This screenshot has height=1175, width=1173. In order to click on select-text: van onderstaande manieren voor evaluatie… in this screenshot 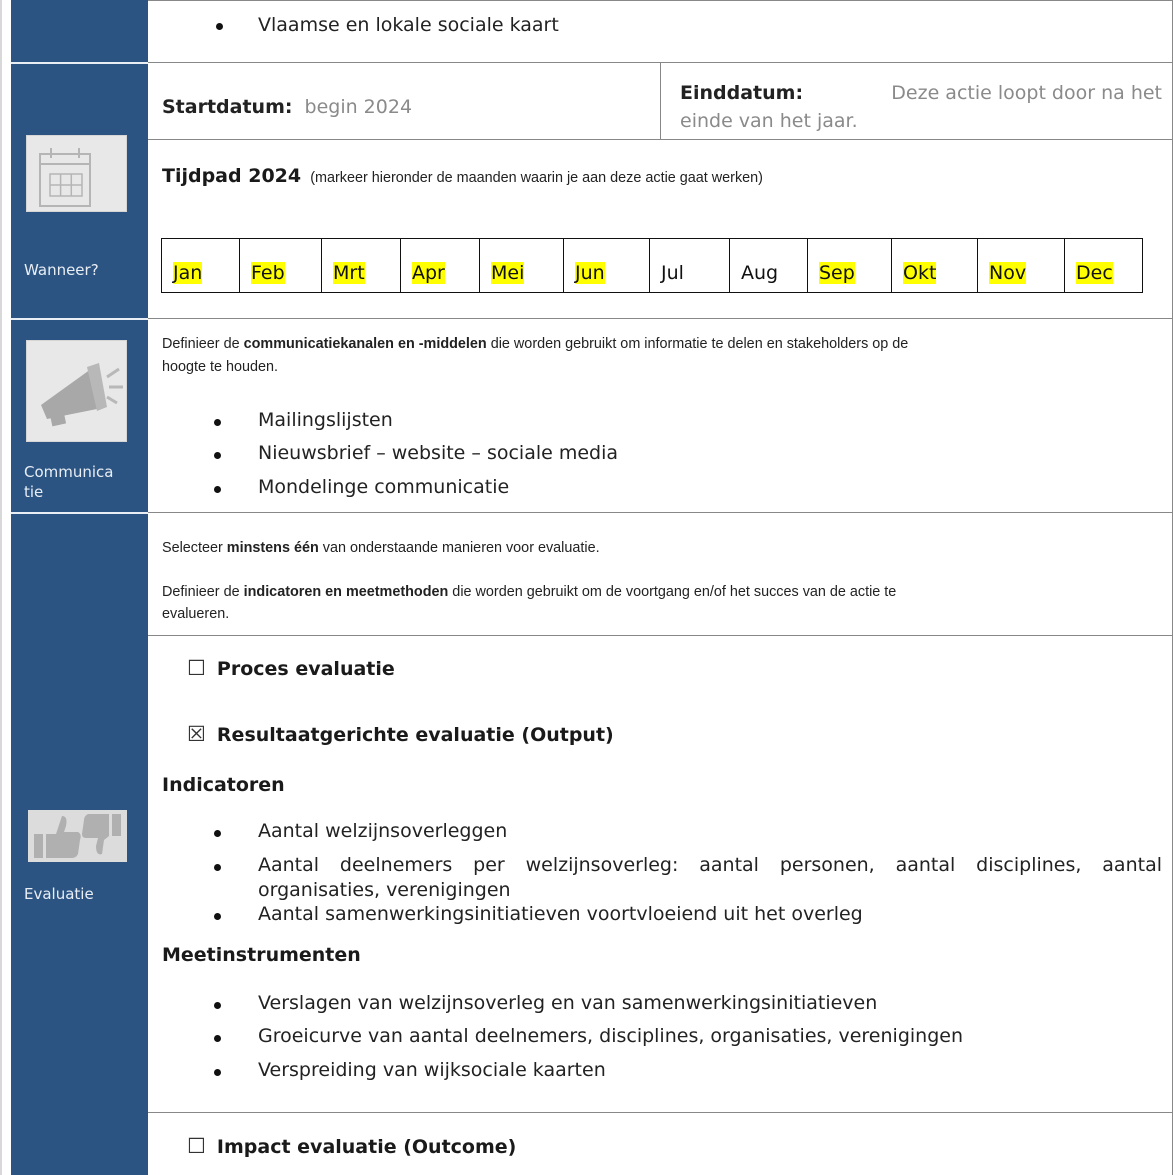, I will do `click(459, 548)`.